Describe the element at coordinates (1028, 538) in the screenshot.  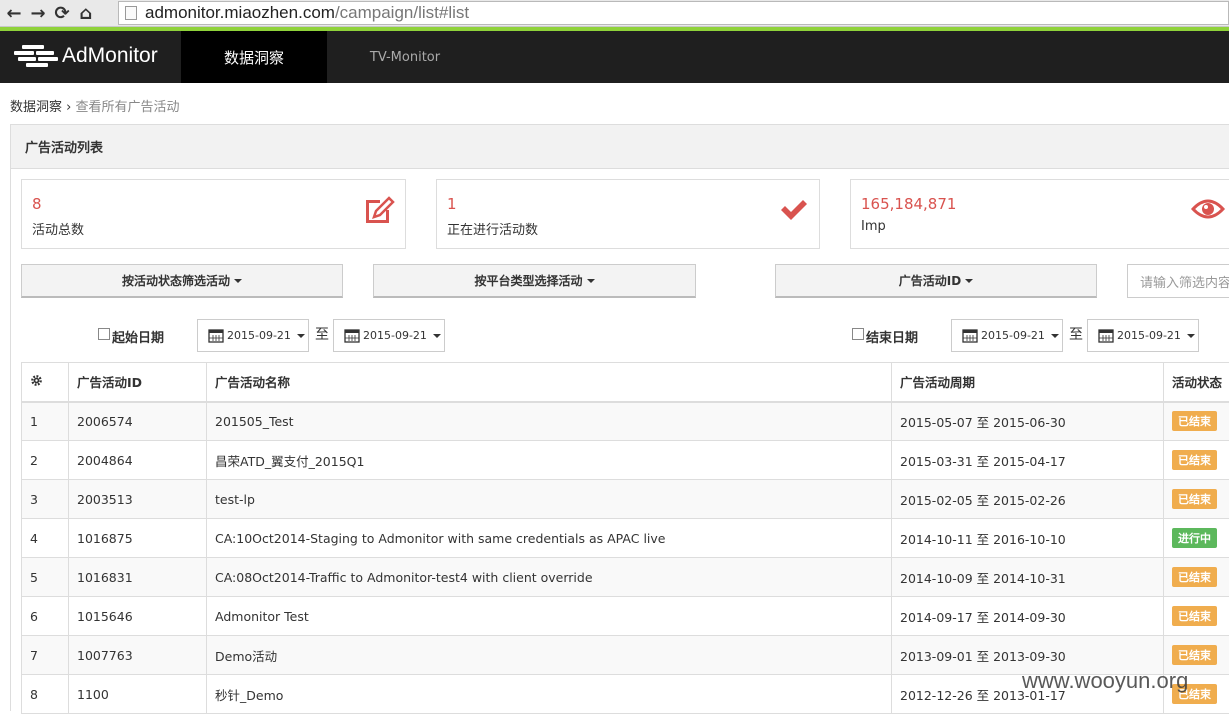
I see `campaign-period: 2014-10-11 至 2016-10-10` at that location.